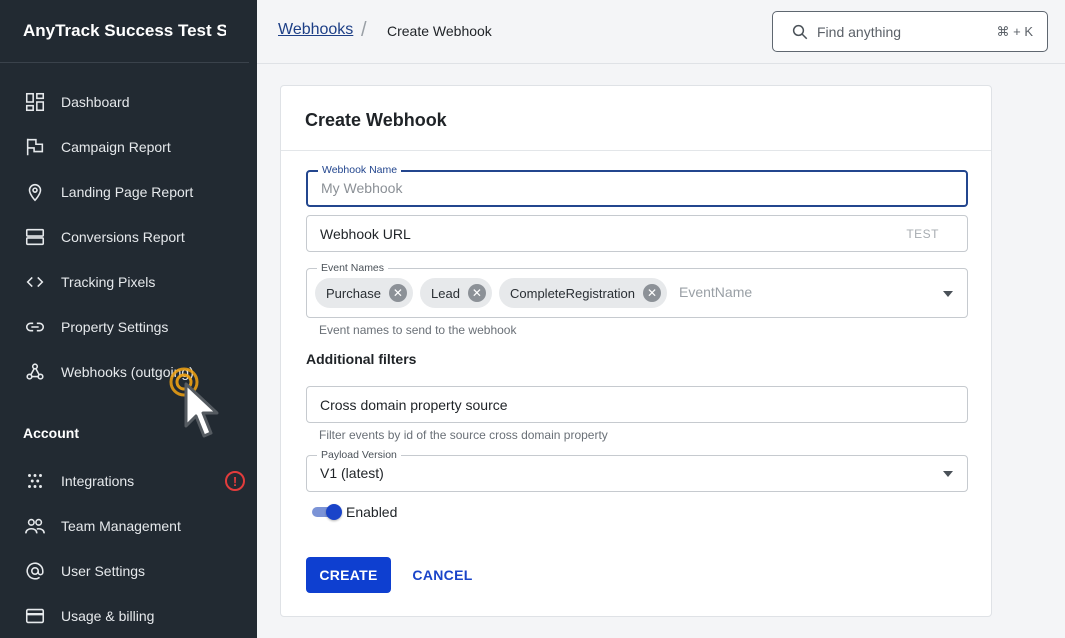 Image resolution: width=1065 pixels, height=638 pixels. I want to click on code-icon, so click(35, 282).